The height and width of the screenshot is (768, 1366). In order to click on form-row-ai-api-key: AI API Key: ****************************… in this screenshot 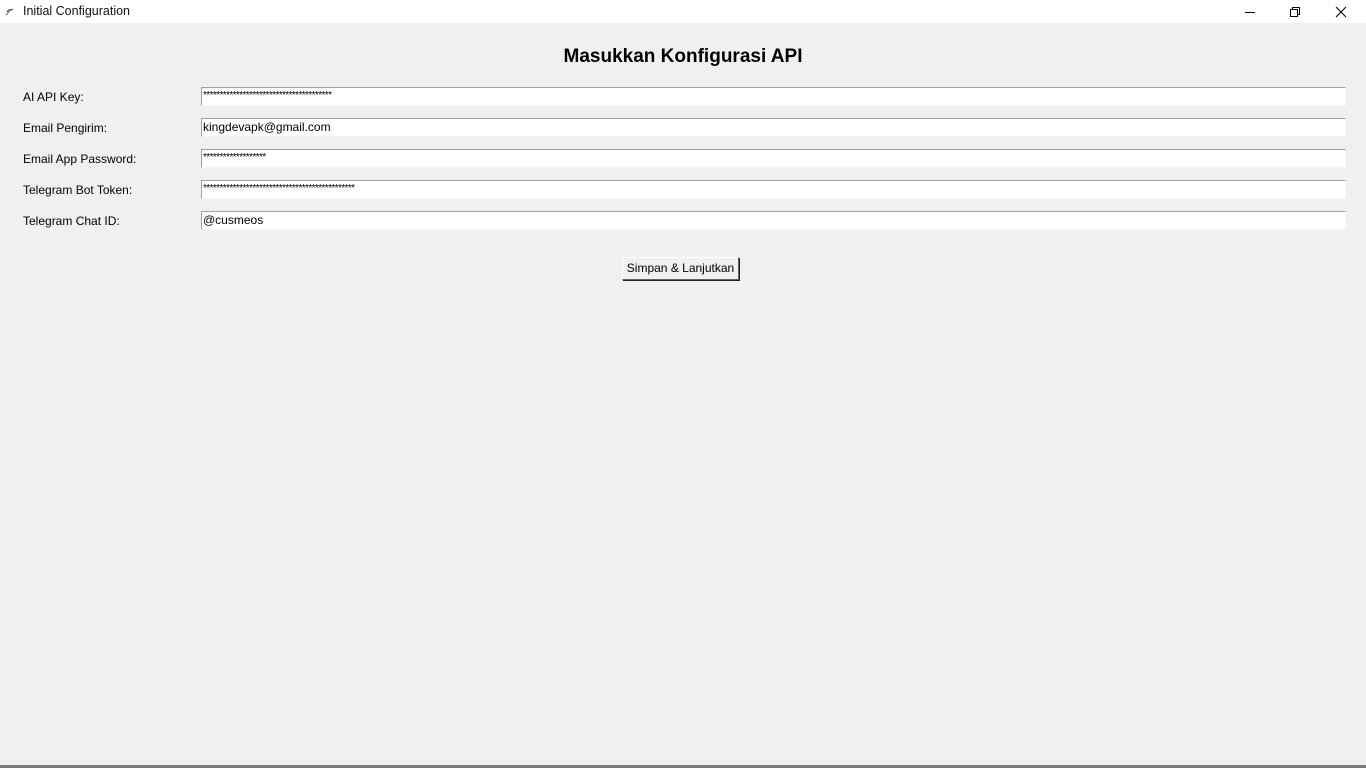, I will do `click(683, 97)`.